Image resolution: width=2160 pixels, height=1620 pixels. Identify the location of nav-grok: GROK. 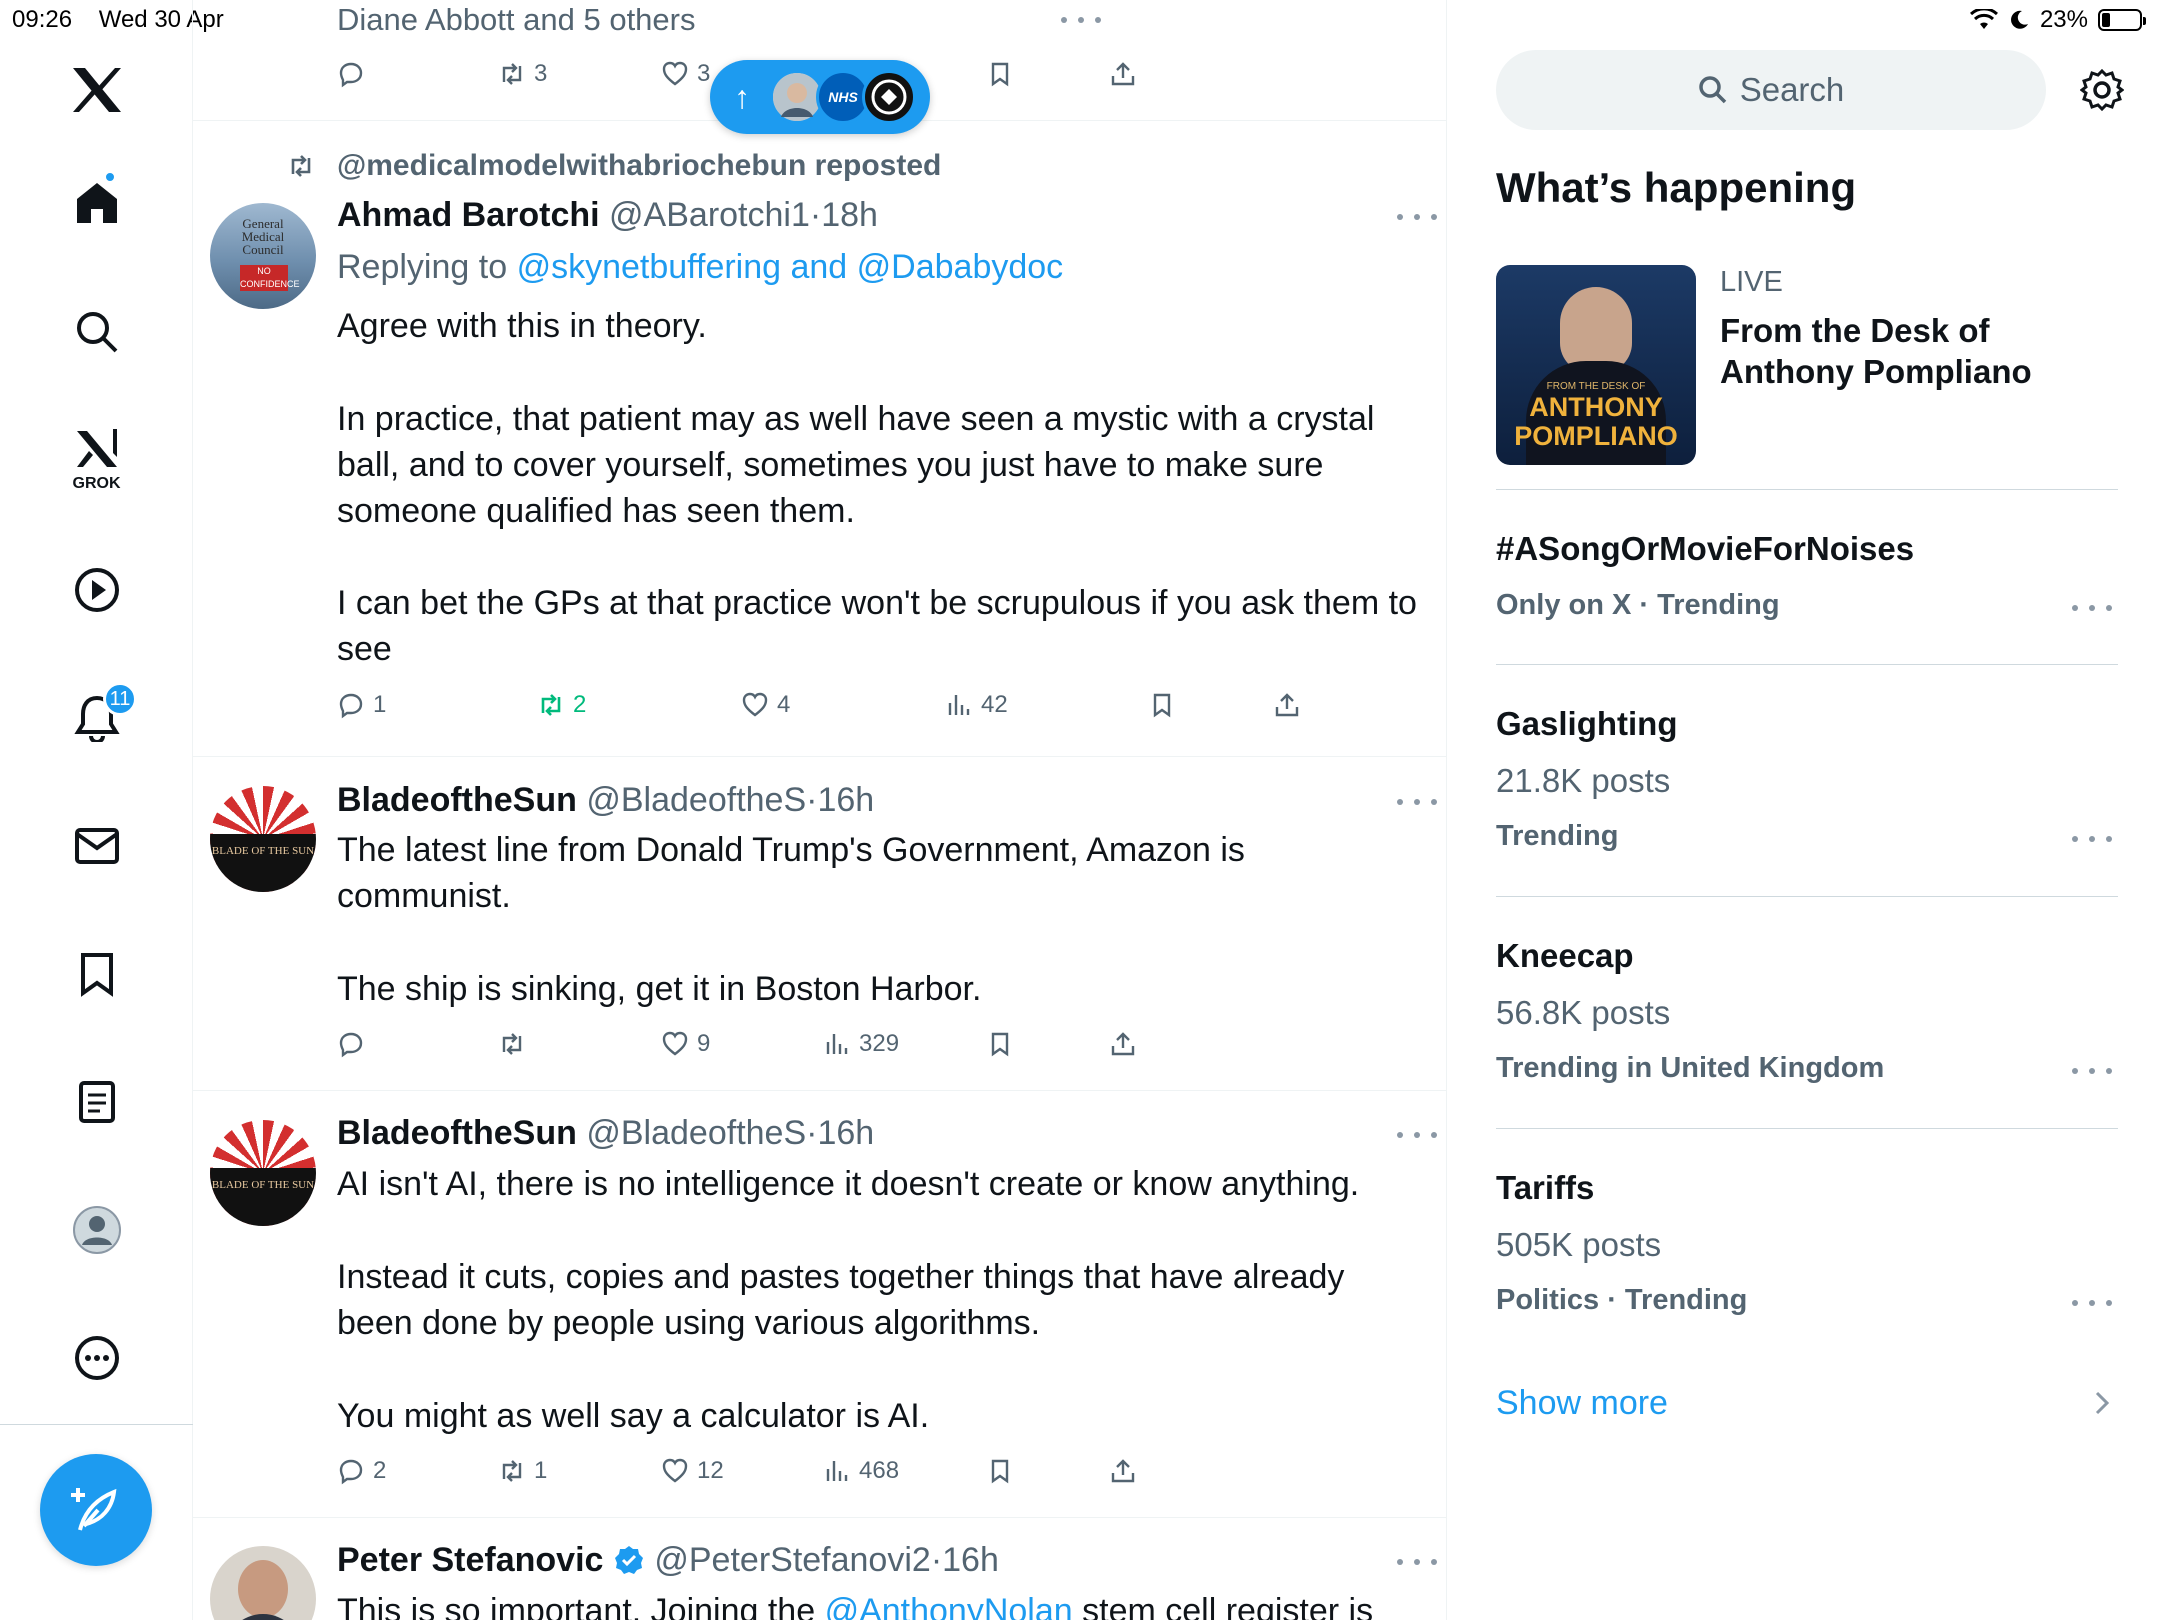
(96, 460).